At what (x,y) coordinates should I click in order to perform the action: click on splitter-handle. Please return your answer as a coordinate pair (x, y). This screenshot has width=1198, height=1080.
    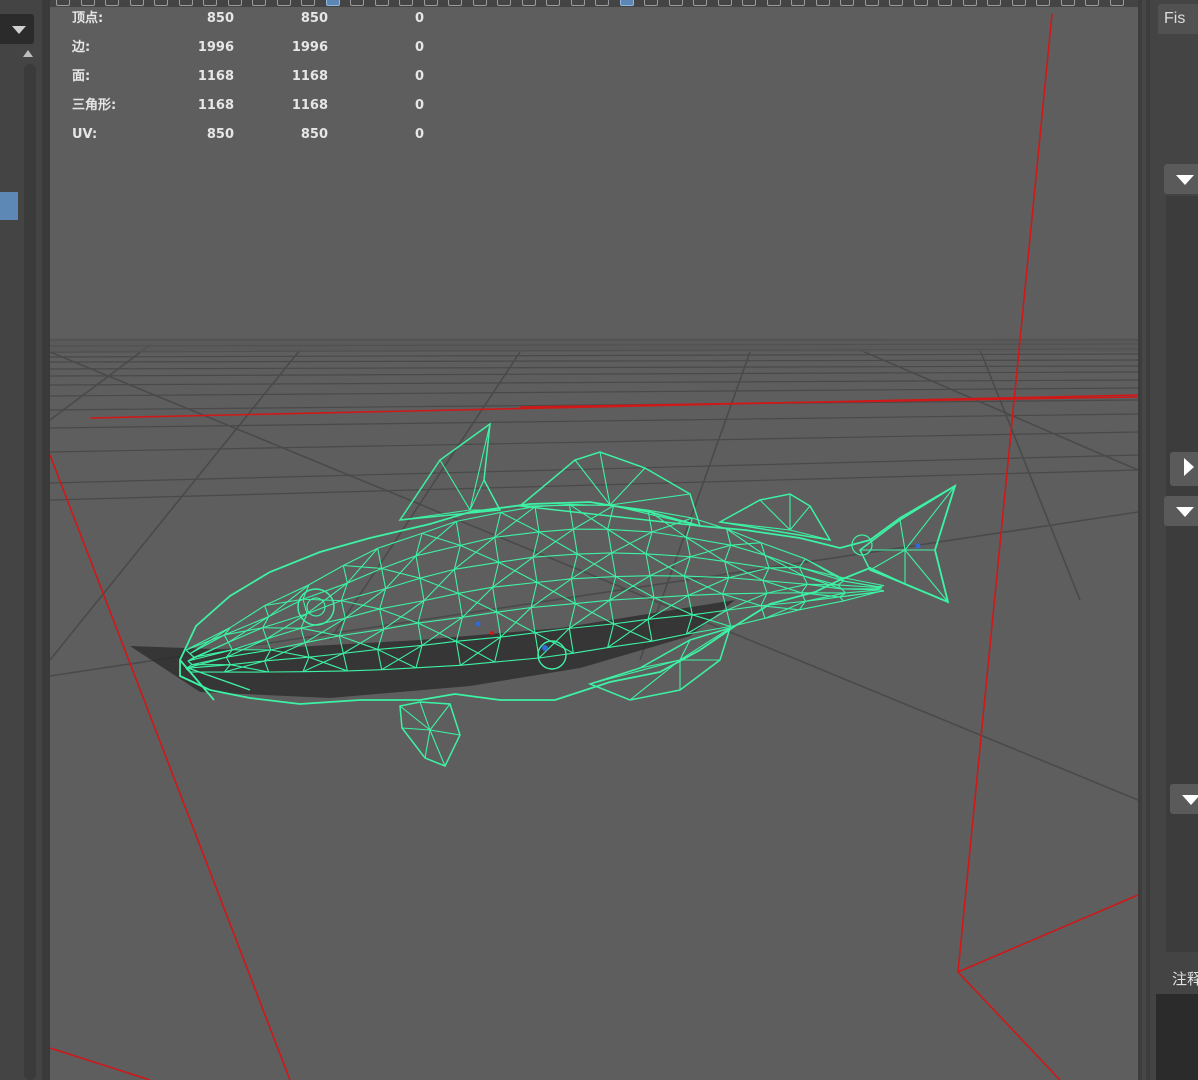
    Looking at the image, I should click on (1144, 540).